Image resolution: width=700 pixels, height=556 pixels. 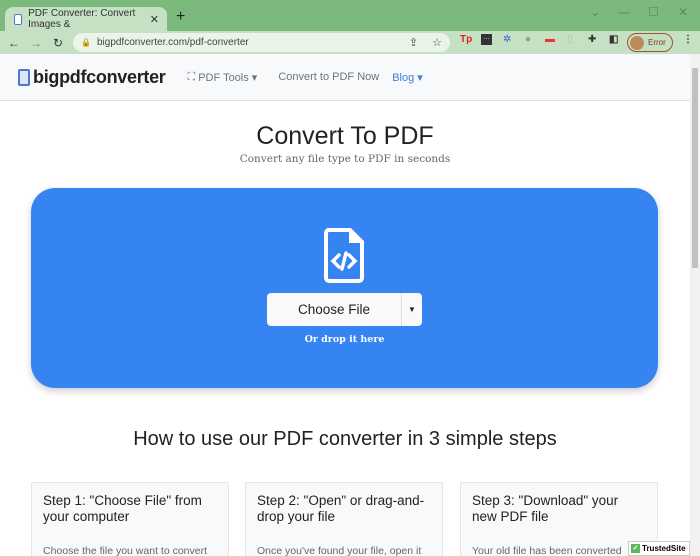 I want to click on address-bar: 🔒 bigpdfconverter.com/pdf-converter ⇪ ☆, so click(x=261, y=42).